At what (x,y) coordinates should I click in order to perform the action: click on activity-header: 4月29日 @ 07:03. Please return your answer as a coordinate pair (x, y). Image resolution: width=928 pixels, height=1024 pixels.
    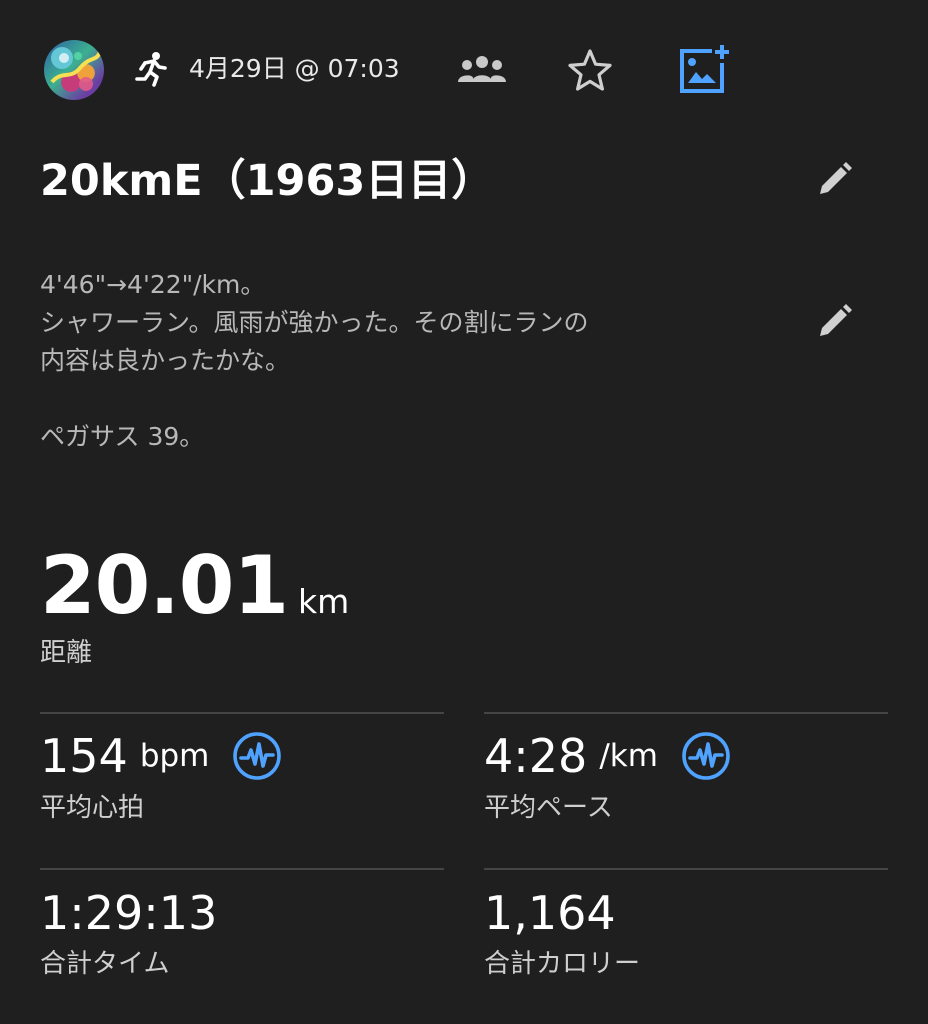
    Looking at the image, I should click on (464, 70).